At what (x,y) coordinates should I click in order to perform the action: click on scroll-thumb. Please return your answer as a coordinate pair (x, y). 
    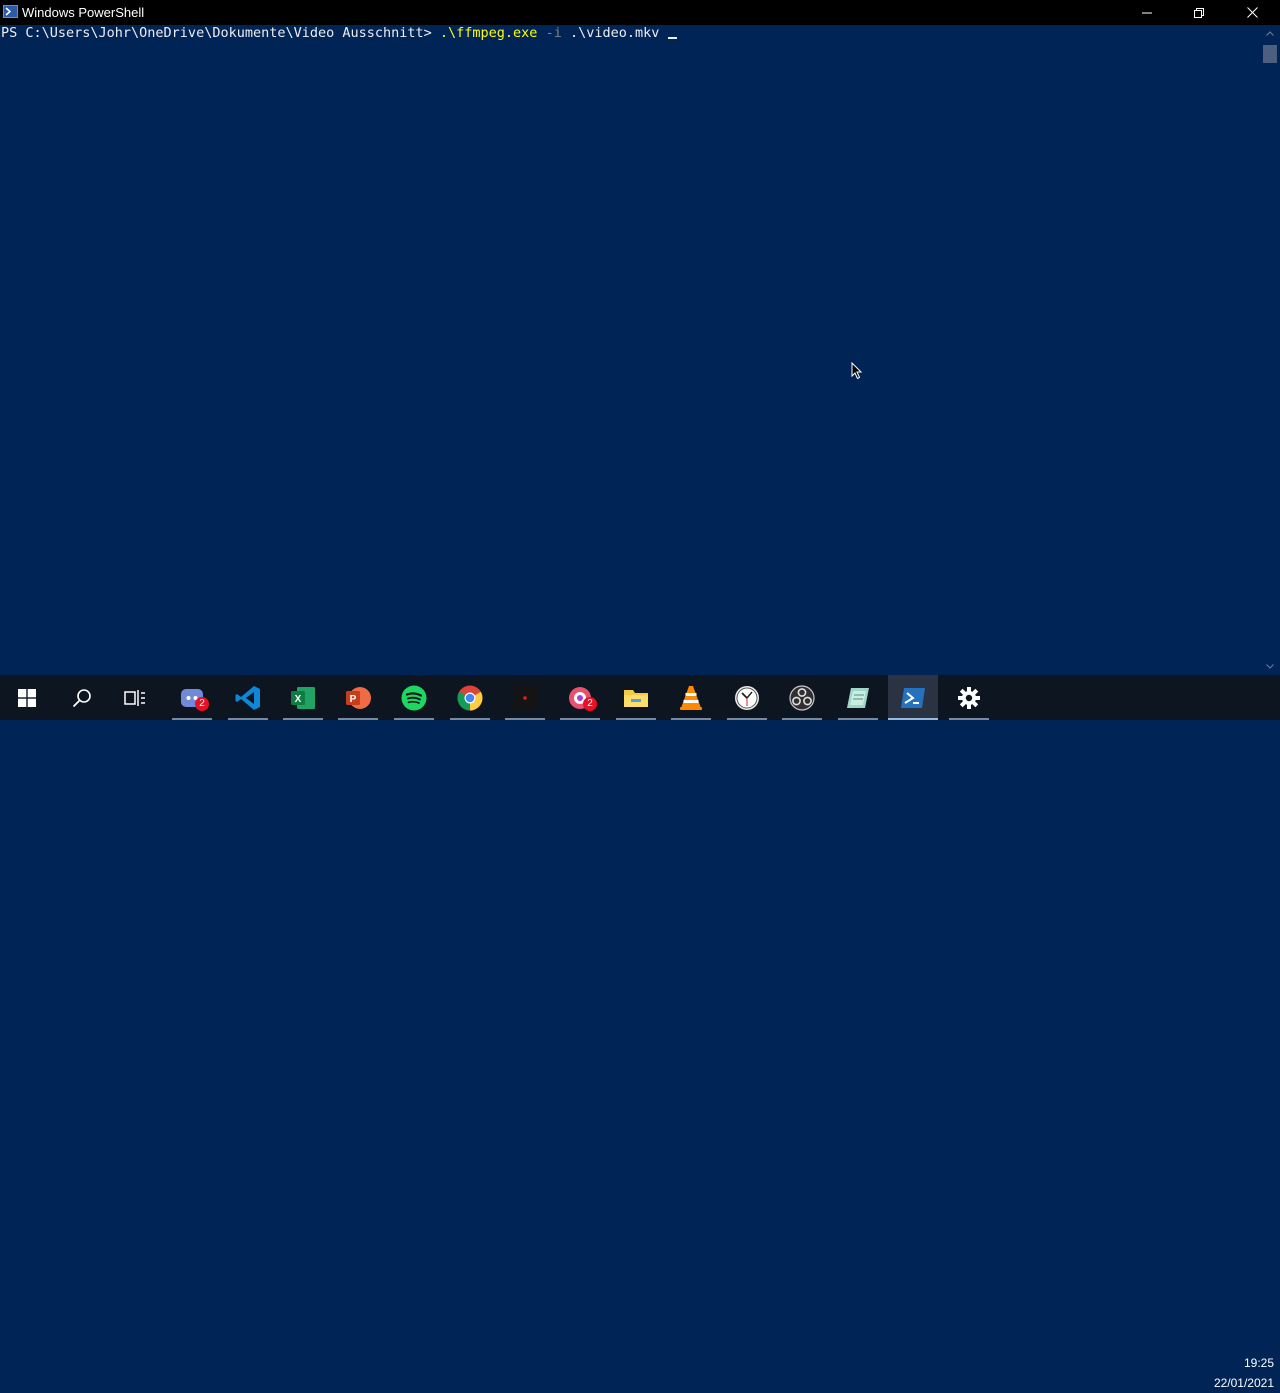
    Looking at the image, I should click on (1270, 54).